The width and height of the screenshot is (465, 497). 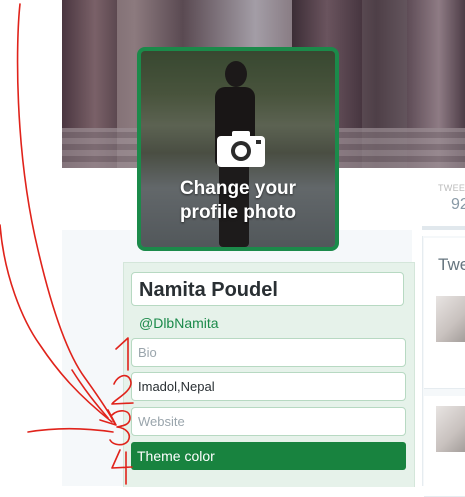 What do you see at coordinates (458, 205) in the screenshot?
I see `tweets-stat-value: 92` at bounding box center [458, 205].